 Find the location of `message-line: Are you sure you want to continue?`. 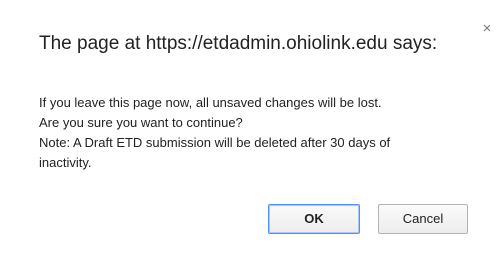

message-line: Are you sure you want to continue? is located at coordinates (141, 122).